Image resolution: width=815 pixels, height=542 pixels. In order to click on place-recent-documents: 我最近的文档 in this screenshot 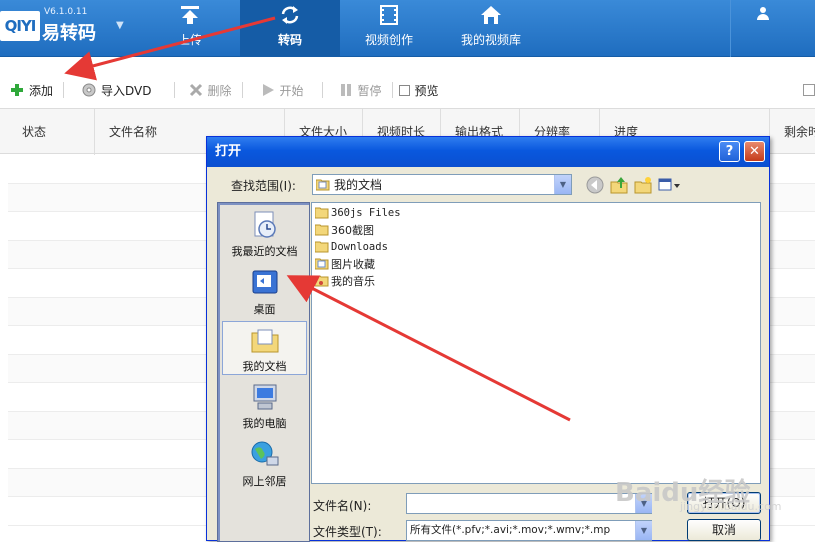, I will do `click(264, 234)`.